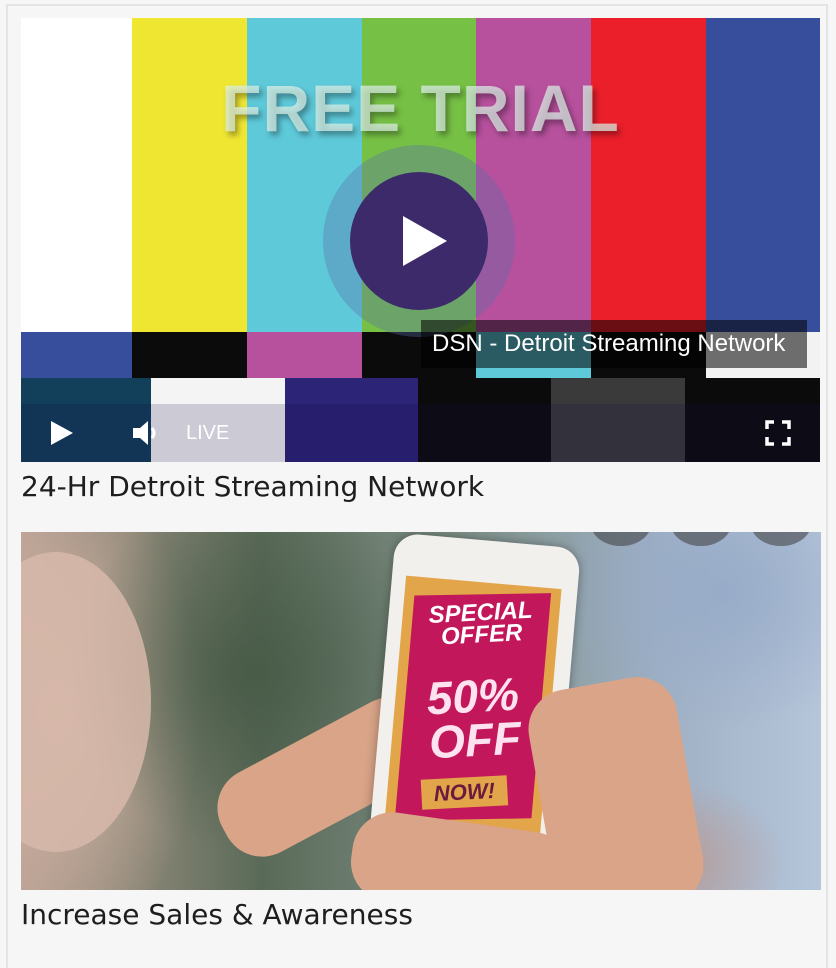  Describe the element at coordinates (614, 344) in the screenshot. I see `channel-caption: DSN - Detroit Streaming Network` at that location.